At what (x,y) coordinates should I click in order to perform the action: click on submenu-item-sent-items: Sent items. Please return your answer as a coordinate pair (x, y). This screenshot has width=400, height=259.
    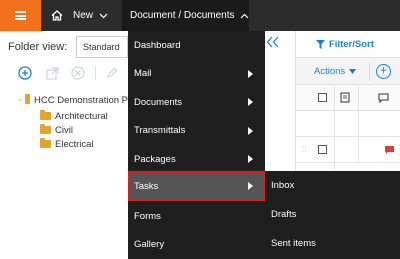
    Looking at the image, I should click on (332, 243).